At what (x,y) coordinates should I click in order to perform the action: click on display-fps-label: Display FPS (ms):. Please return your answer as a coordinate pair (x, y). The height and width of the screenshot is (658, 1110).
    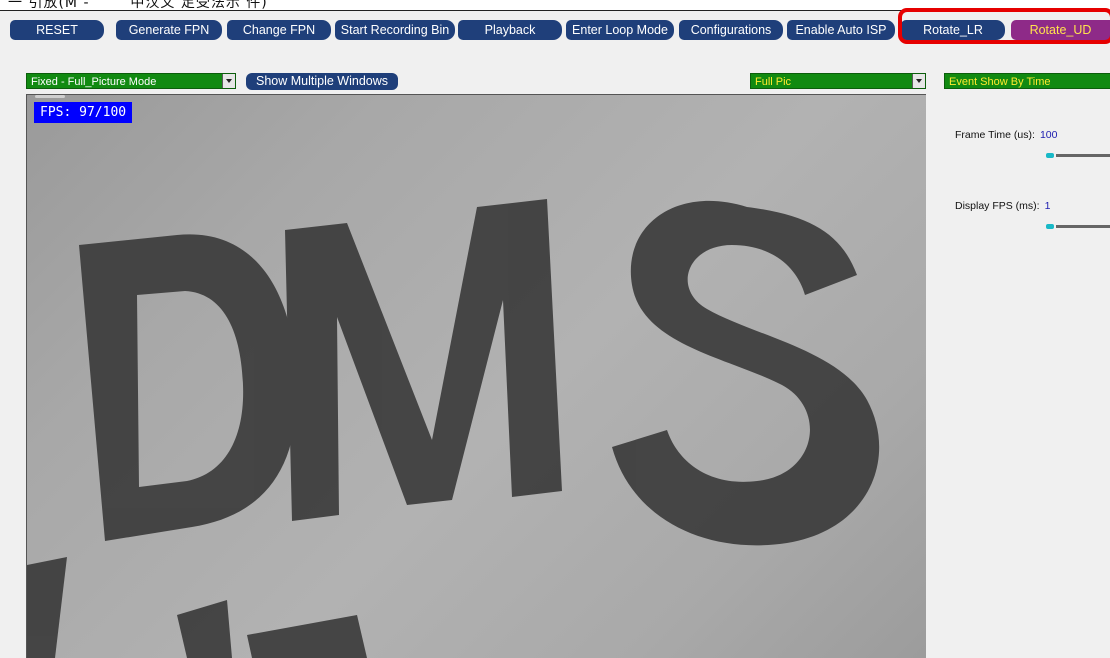
    Looking at the image, I should click on (997, 206).